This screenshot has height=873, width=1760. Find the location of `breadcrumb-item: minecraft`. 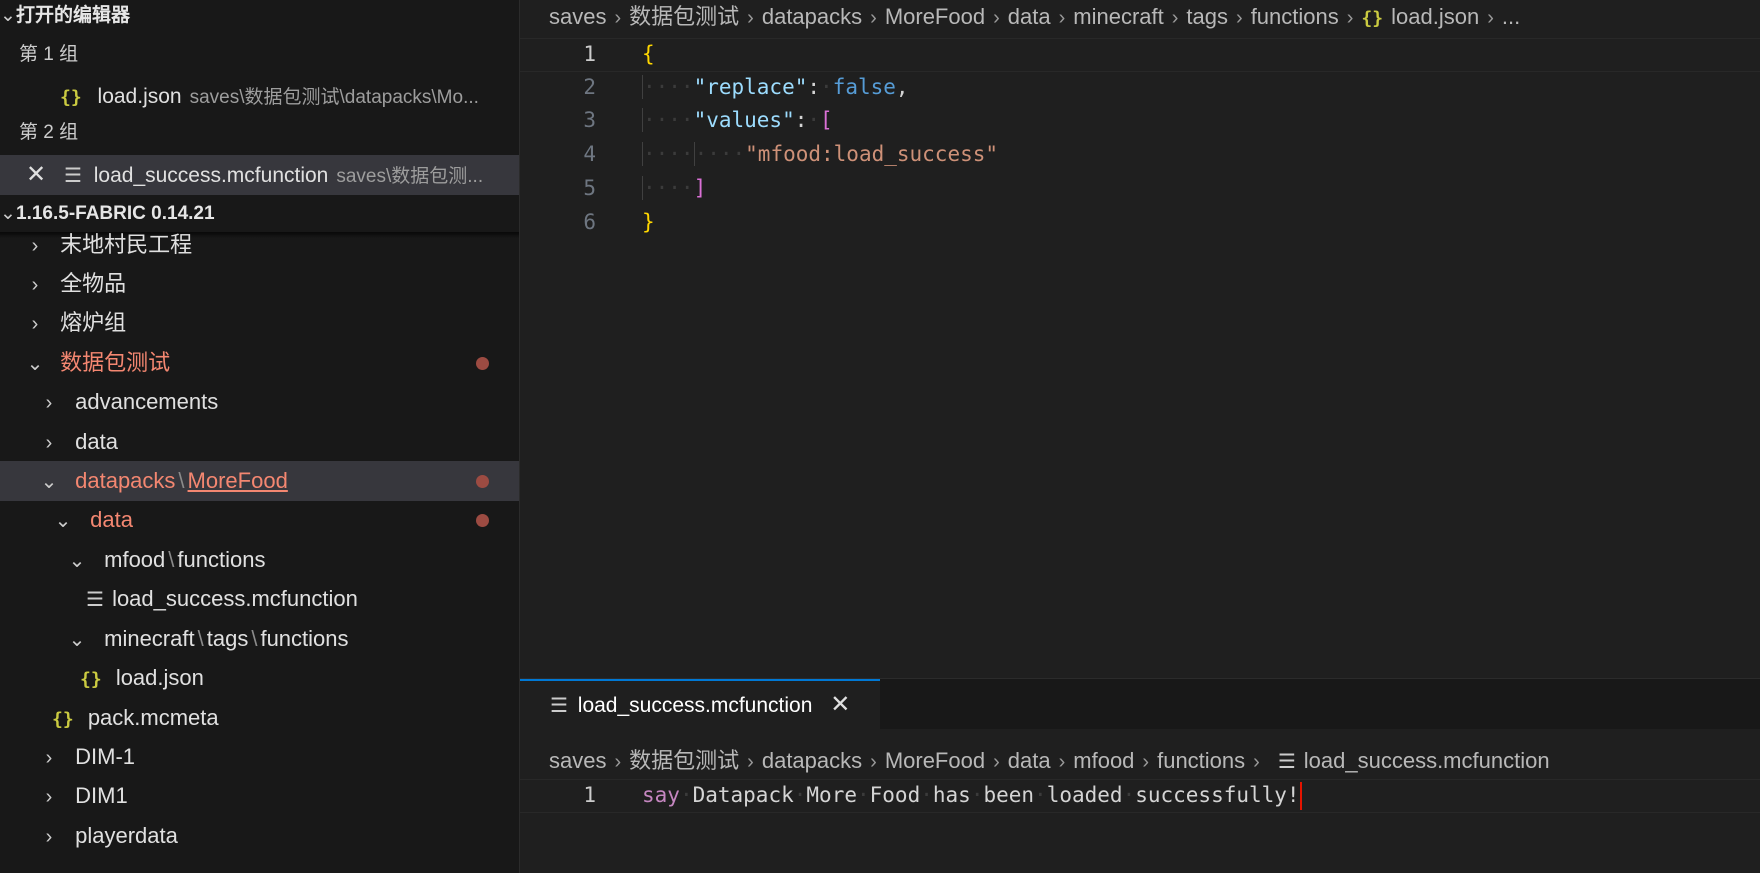

breadcrumb-item: minecraft is located at coordinates (1118, 16).